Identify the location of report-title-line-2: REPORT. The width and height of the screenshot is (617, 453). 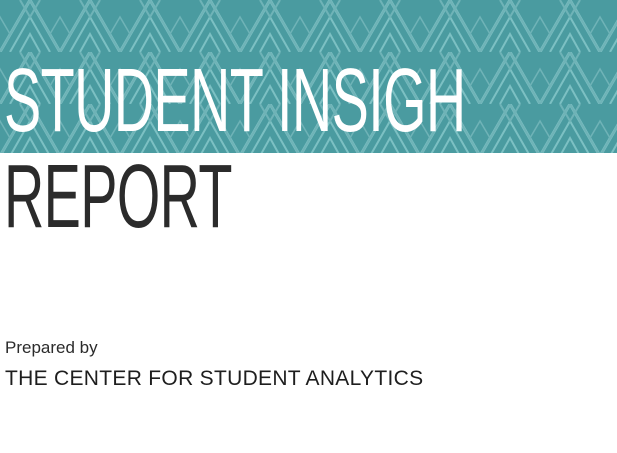
(118, 197).